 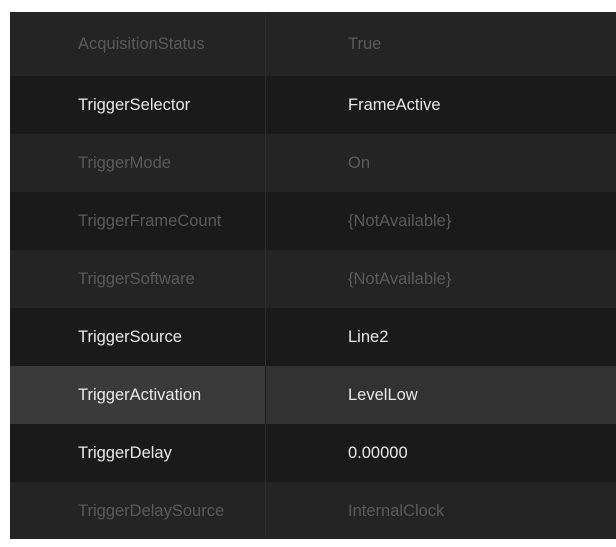 I want to click on property-name: TriggerFrameCount, so click(x=138, y=221).